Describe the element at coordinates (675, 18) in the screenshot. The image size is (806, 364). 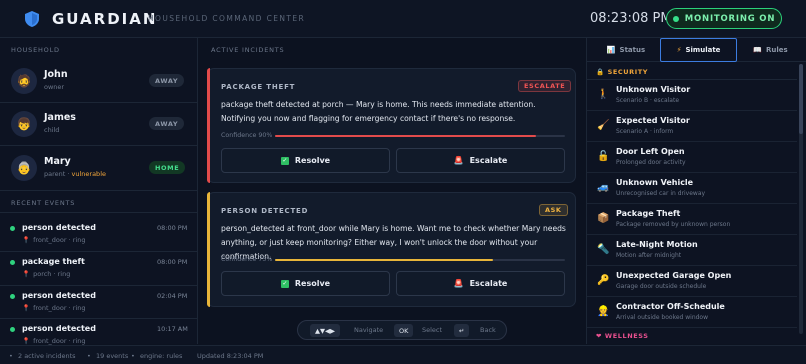
I see `status-dot-icon` at that location.